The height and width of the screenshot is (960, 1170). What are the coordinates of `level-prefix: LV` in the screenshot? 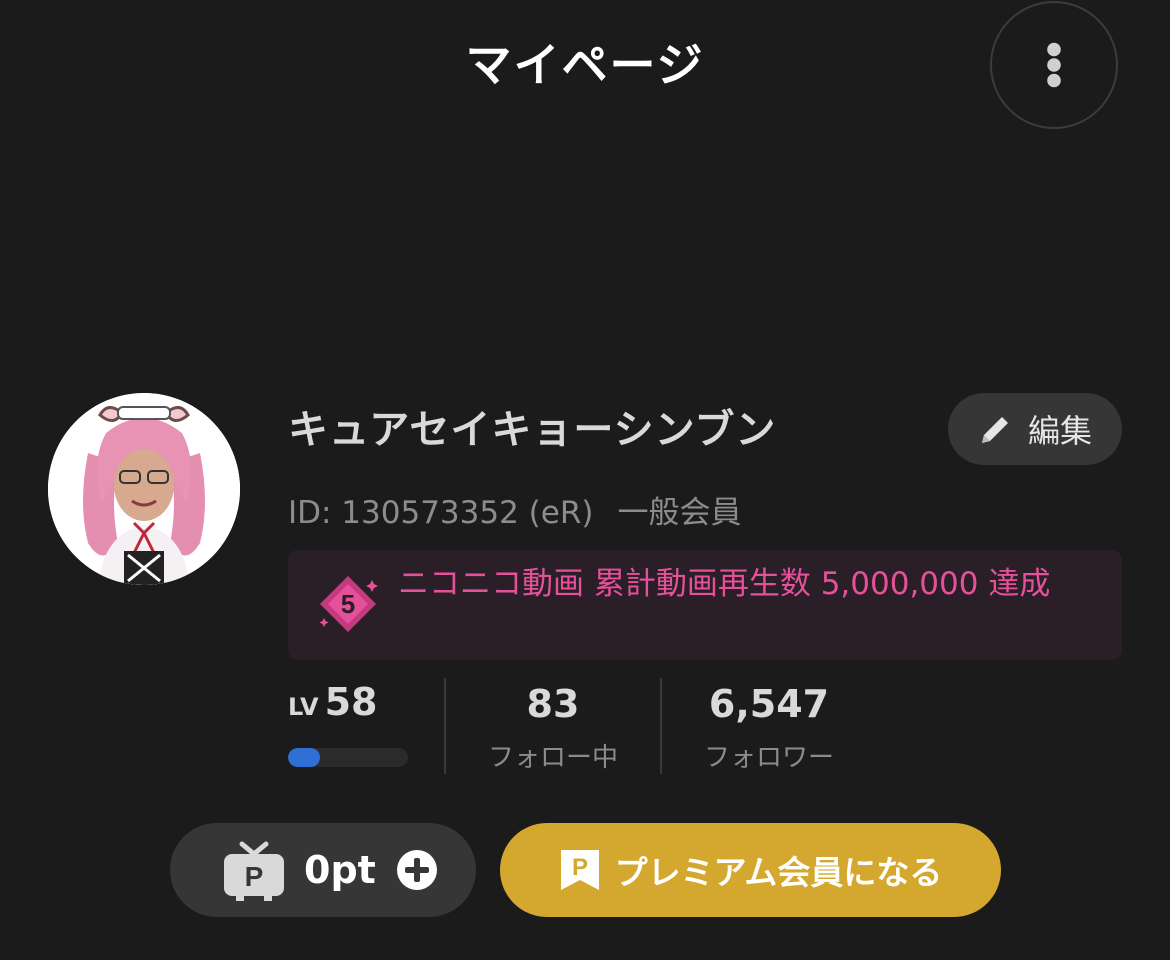 It's located at (303, 707).